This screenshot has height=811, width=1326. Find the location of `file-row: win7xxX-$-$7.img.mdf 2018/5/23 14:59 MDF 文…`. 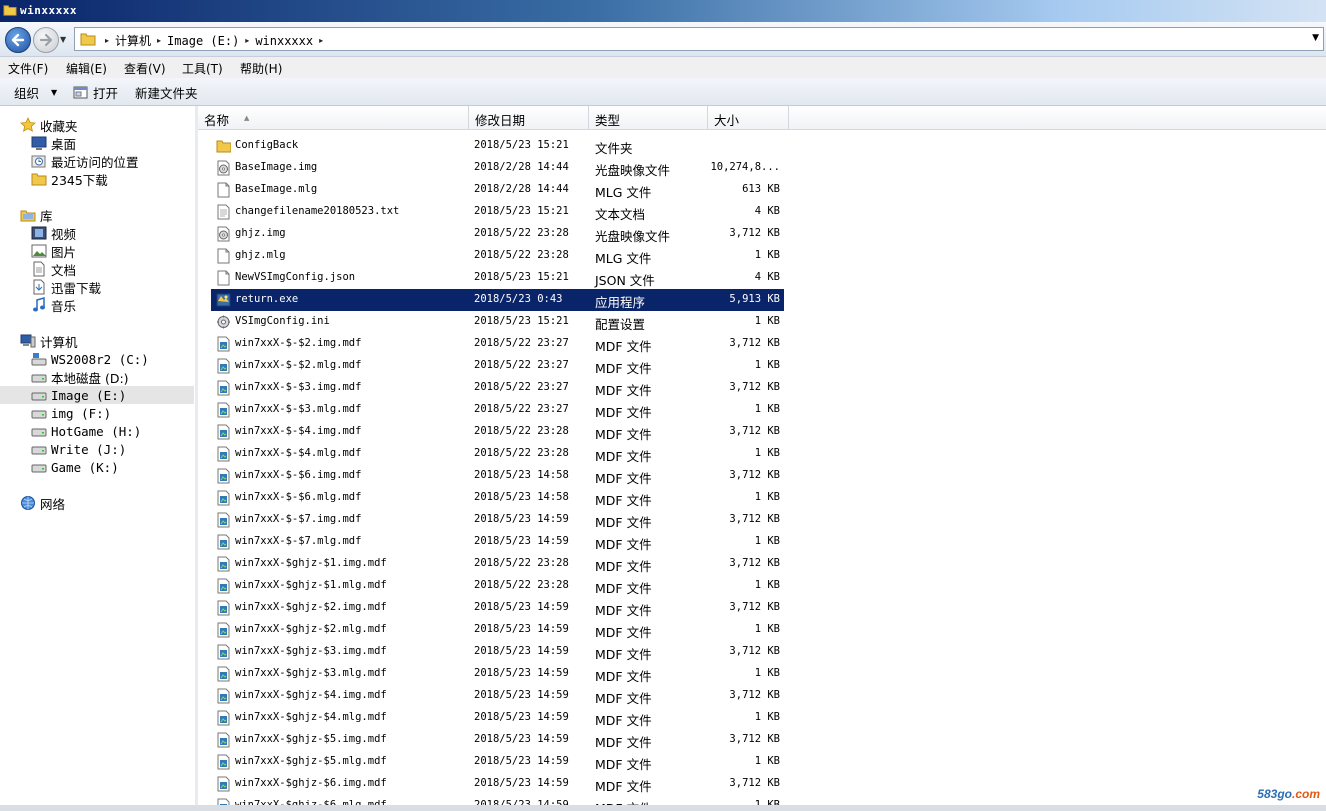

file-row: win7xxX-$-$7.img.mdf 2018/5/23 14:59 MDF 文… is located at coordinates (497, 520).